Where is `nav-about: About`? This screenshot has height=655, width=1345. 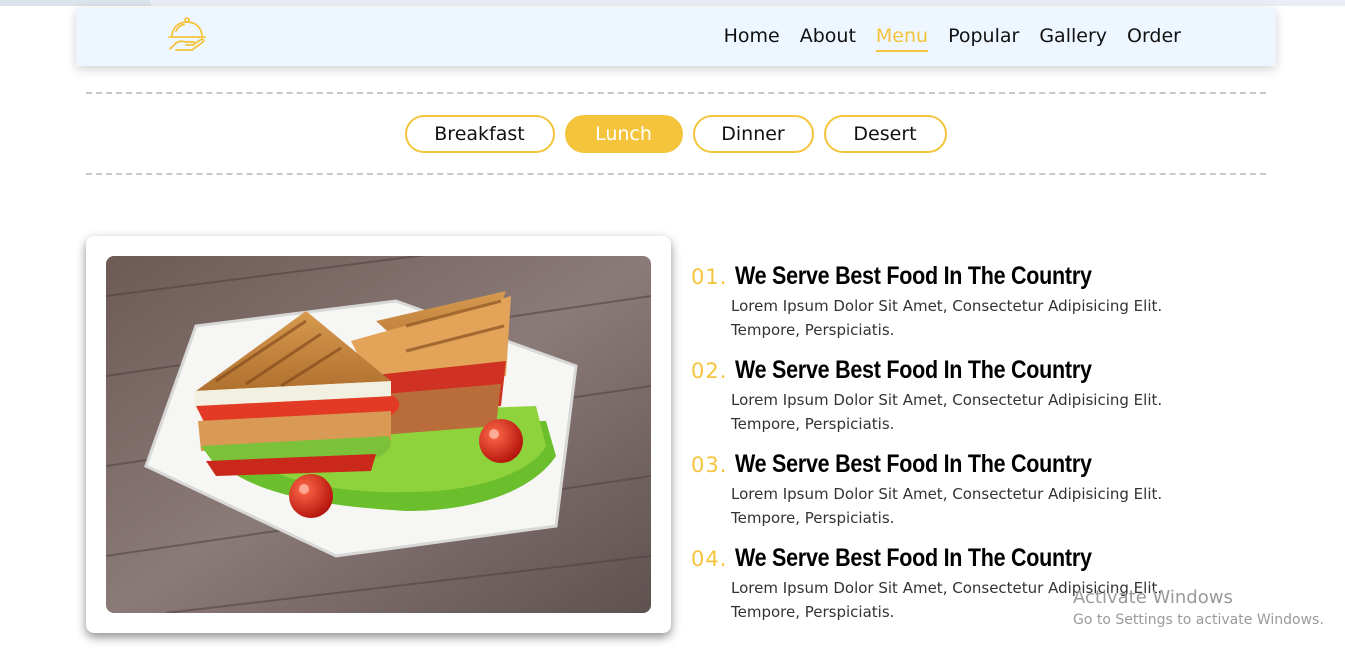
nav-about: About is located at coordinates (828, 38).